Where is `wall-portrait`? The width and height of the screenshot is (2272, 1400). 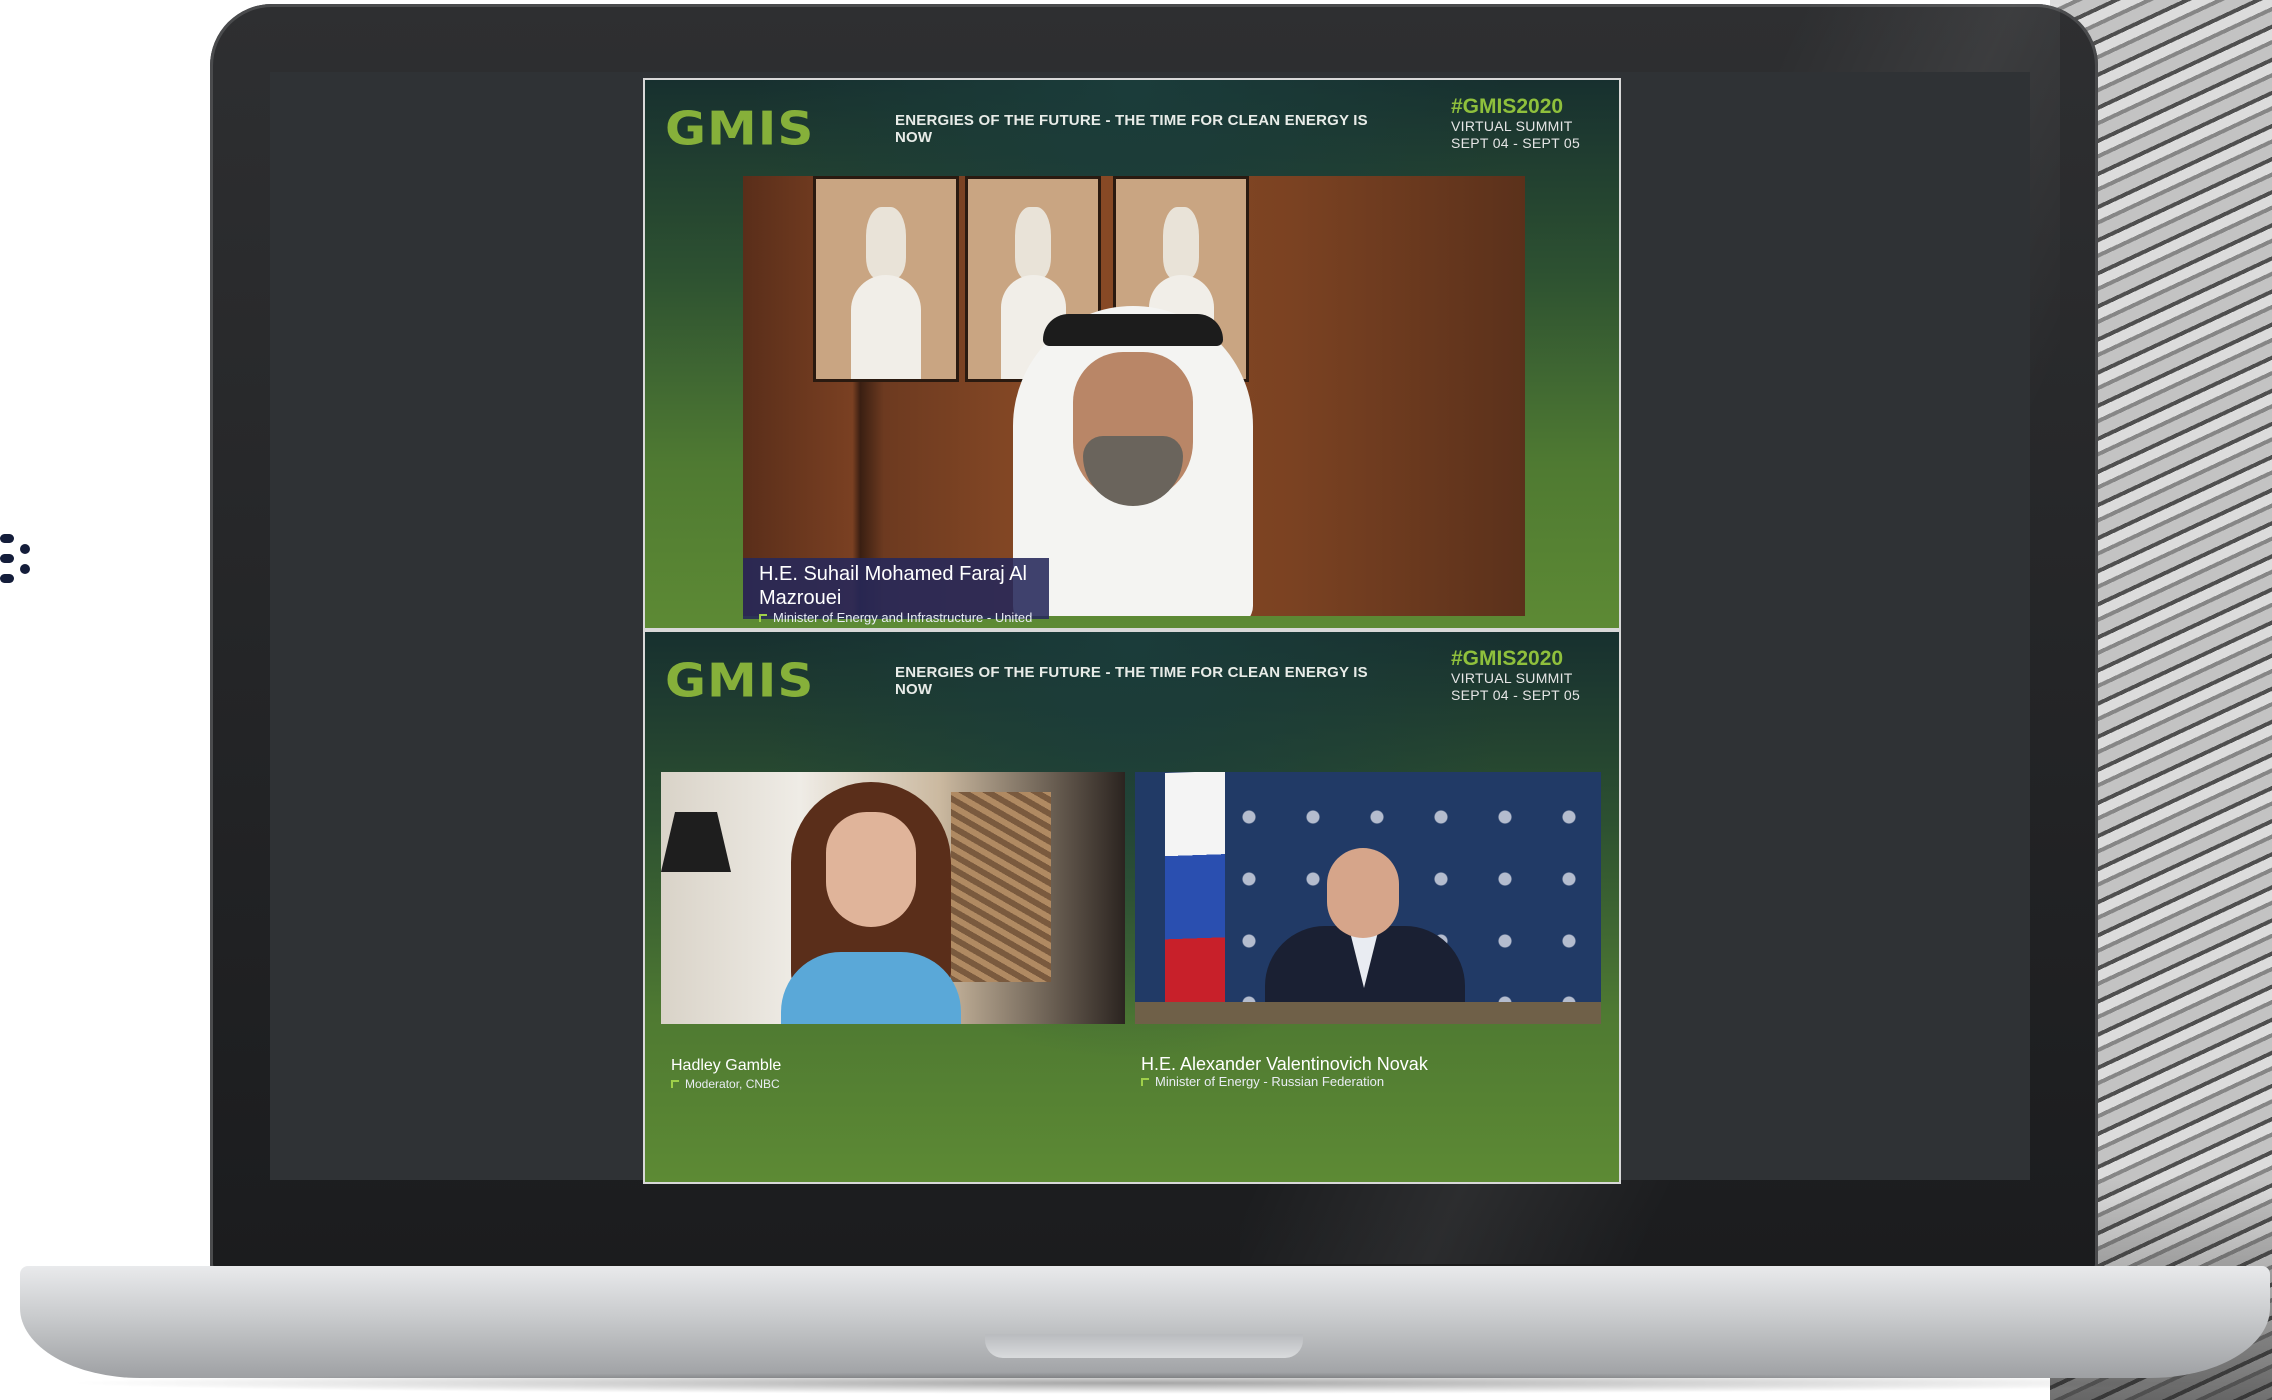 wall-portrait is located at coordinates (886, 279).